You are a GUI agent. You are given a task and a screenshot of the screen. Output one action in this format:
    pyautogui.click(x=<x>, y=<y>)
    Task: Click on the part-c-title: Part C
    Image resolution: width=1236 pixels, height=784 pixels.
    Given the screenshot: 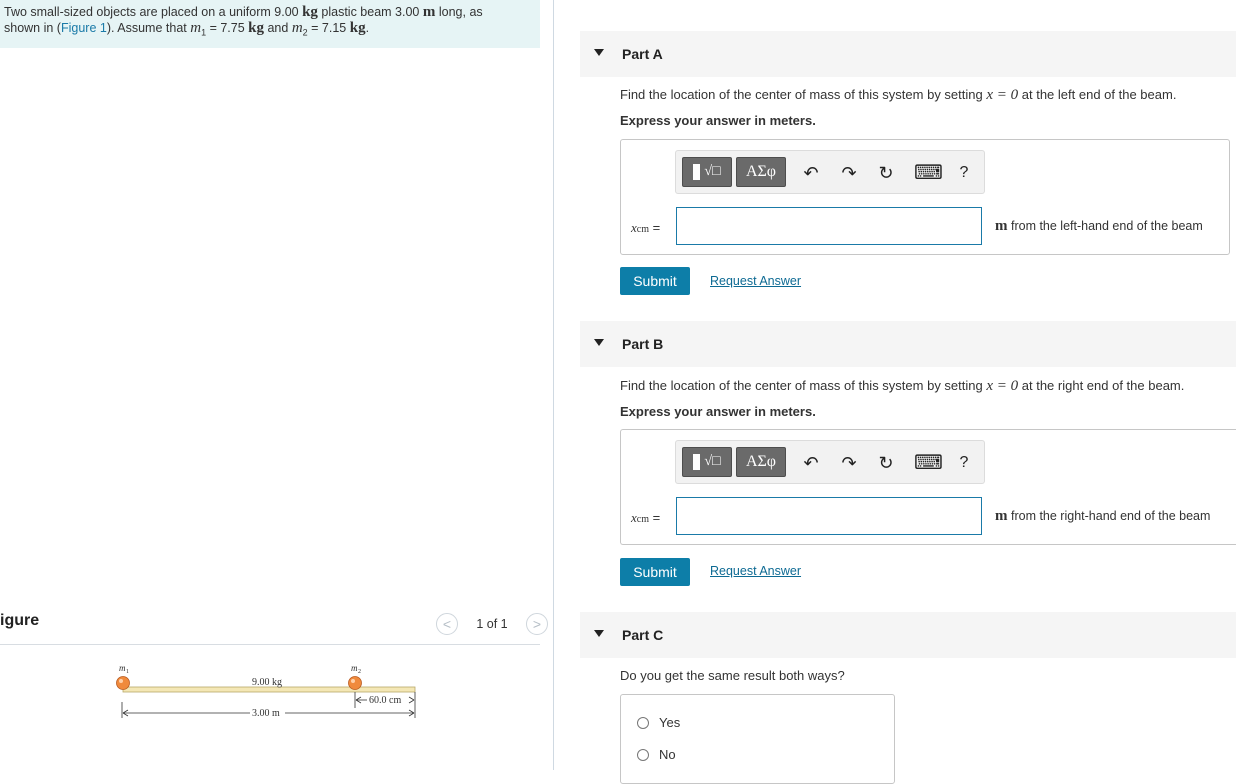 What is the action you would take?
    pyautogui.click(x=643, y=635)
    